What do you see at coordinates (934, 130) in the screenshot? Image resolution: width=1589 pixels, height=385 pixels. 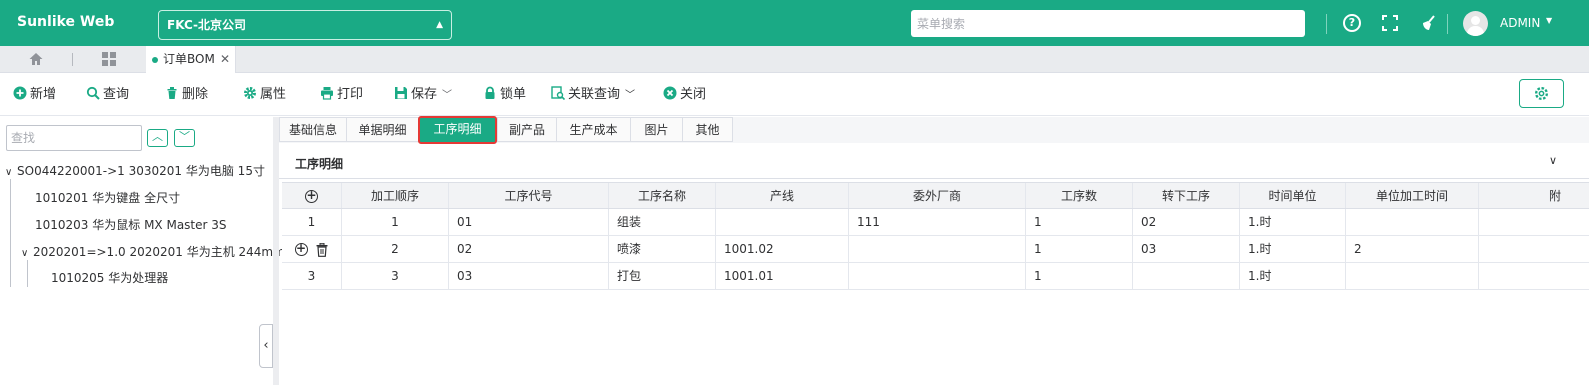 I see `detail-tabs: 基础信息 单据明细 工序明细 副产品 生产成本 图片 其他` at bounding box center [934, 130].